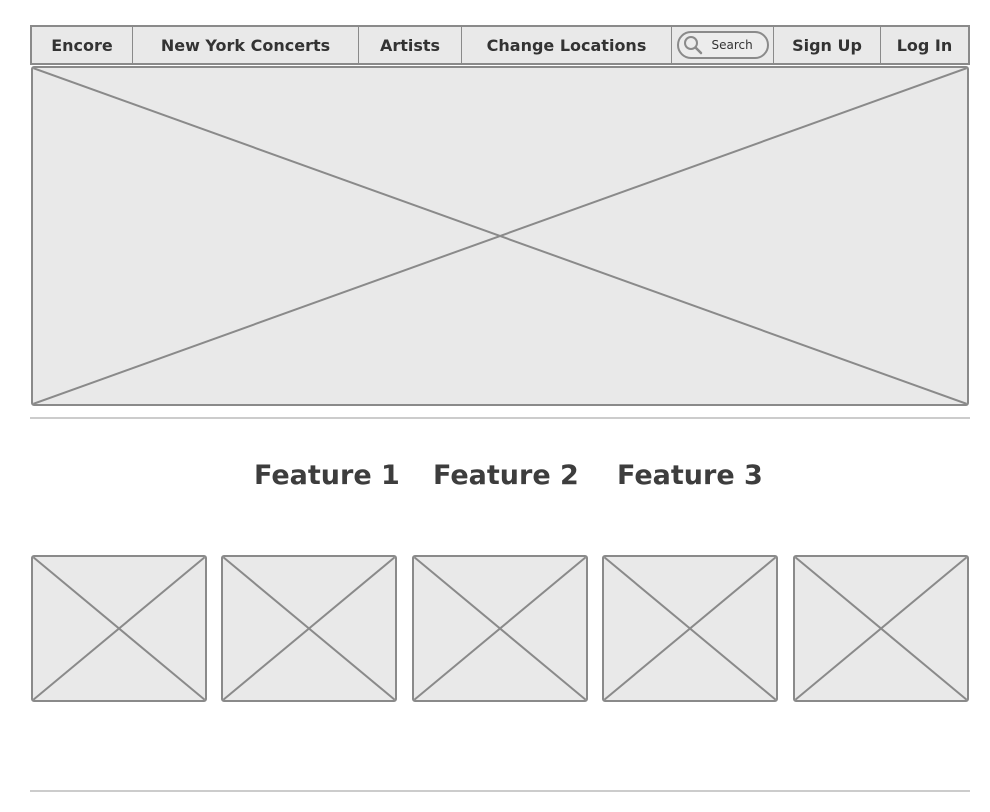 The width and height of the screenshot is (990, 812). I want to click on log-in-button: Log In, so click(924, 45).